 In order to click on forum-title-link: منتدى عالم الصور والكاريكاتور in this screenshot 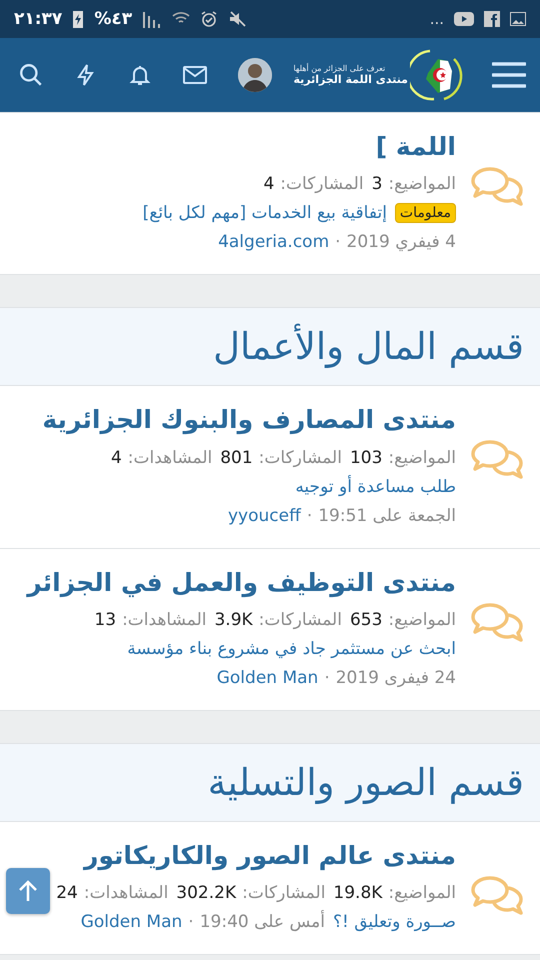, I will do `click(236, 856)`.